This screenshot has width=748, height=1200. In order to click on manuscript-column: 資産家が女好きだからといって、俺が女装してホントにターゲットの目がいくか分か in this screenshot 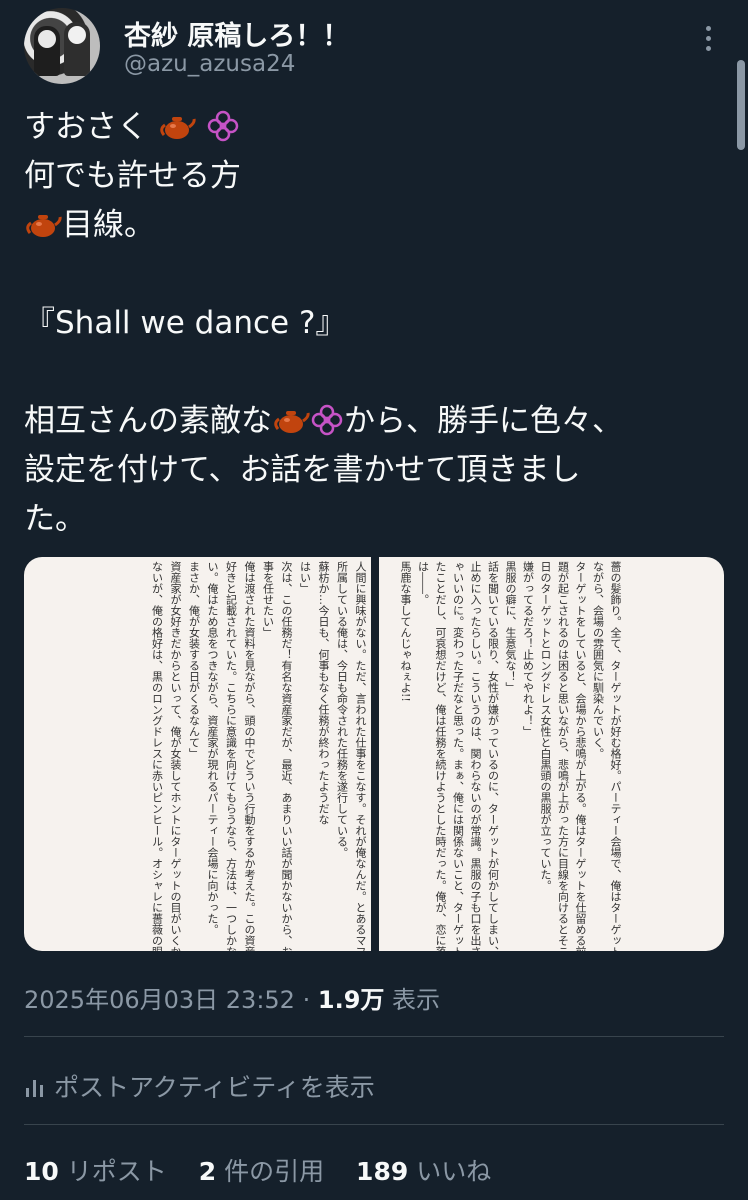, I will do `click(175, 756)`.